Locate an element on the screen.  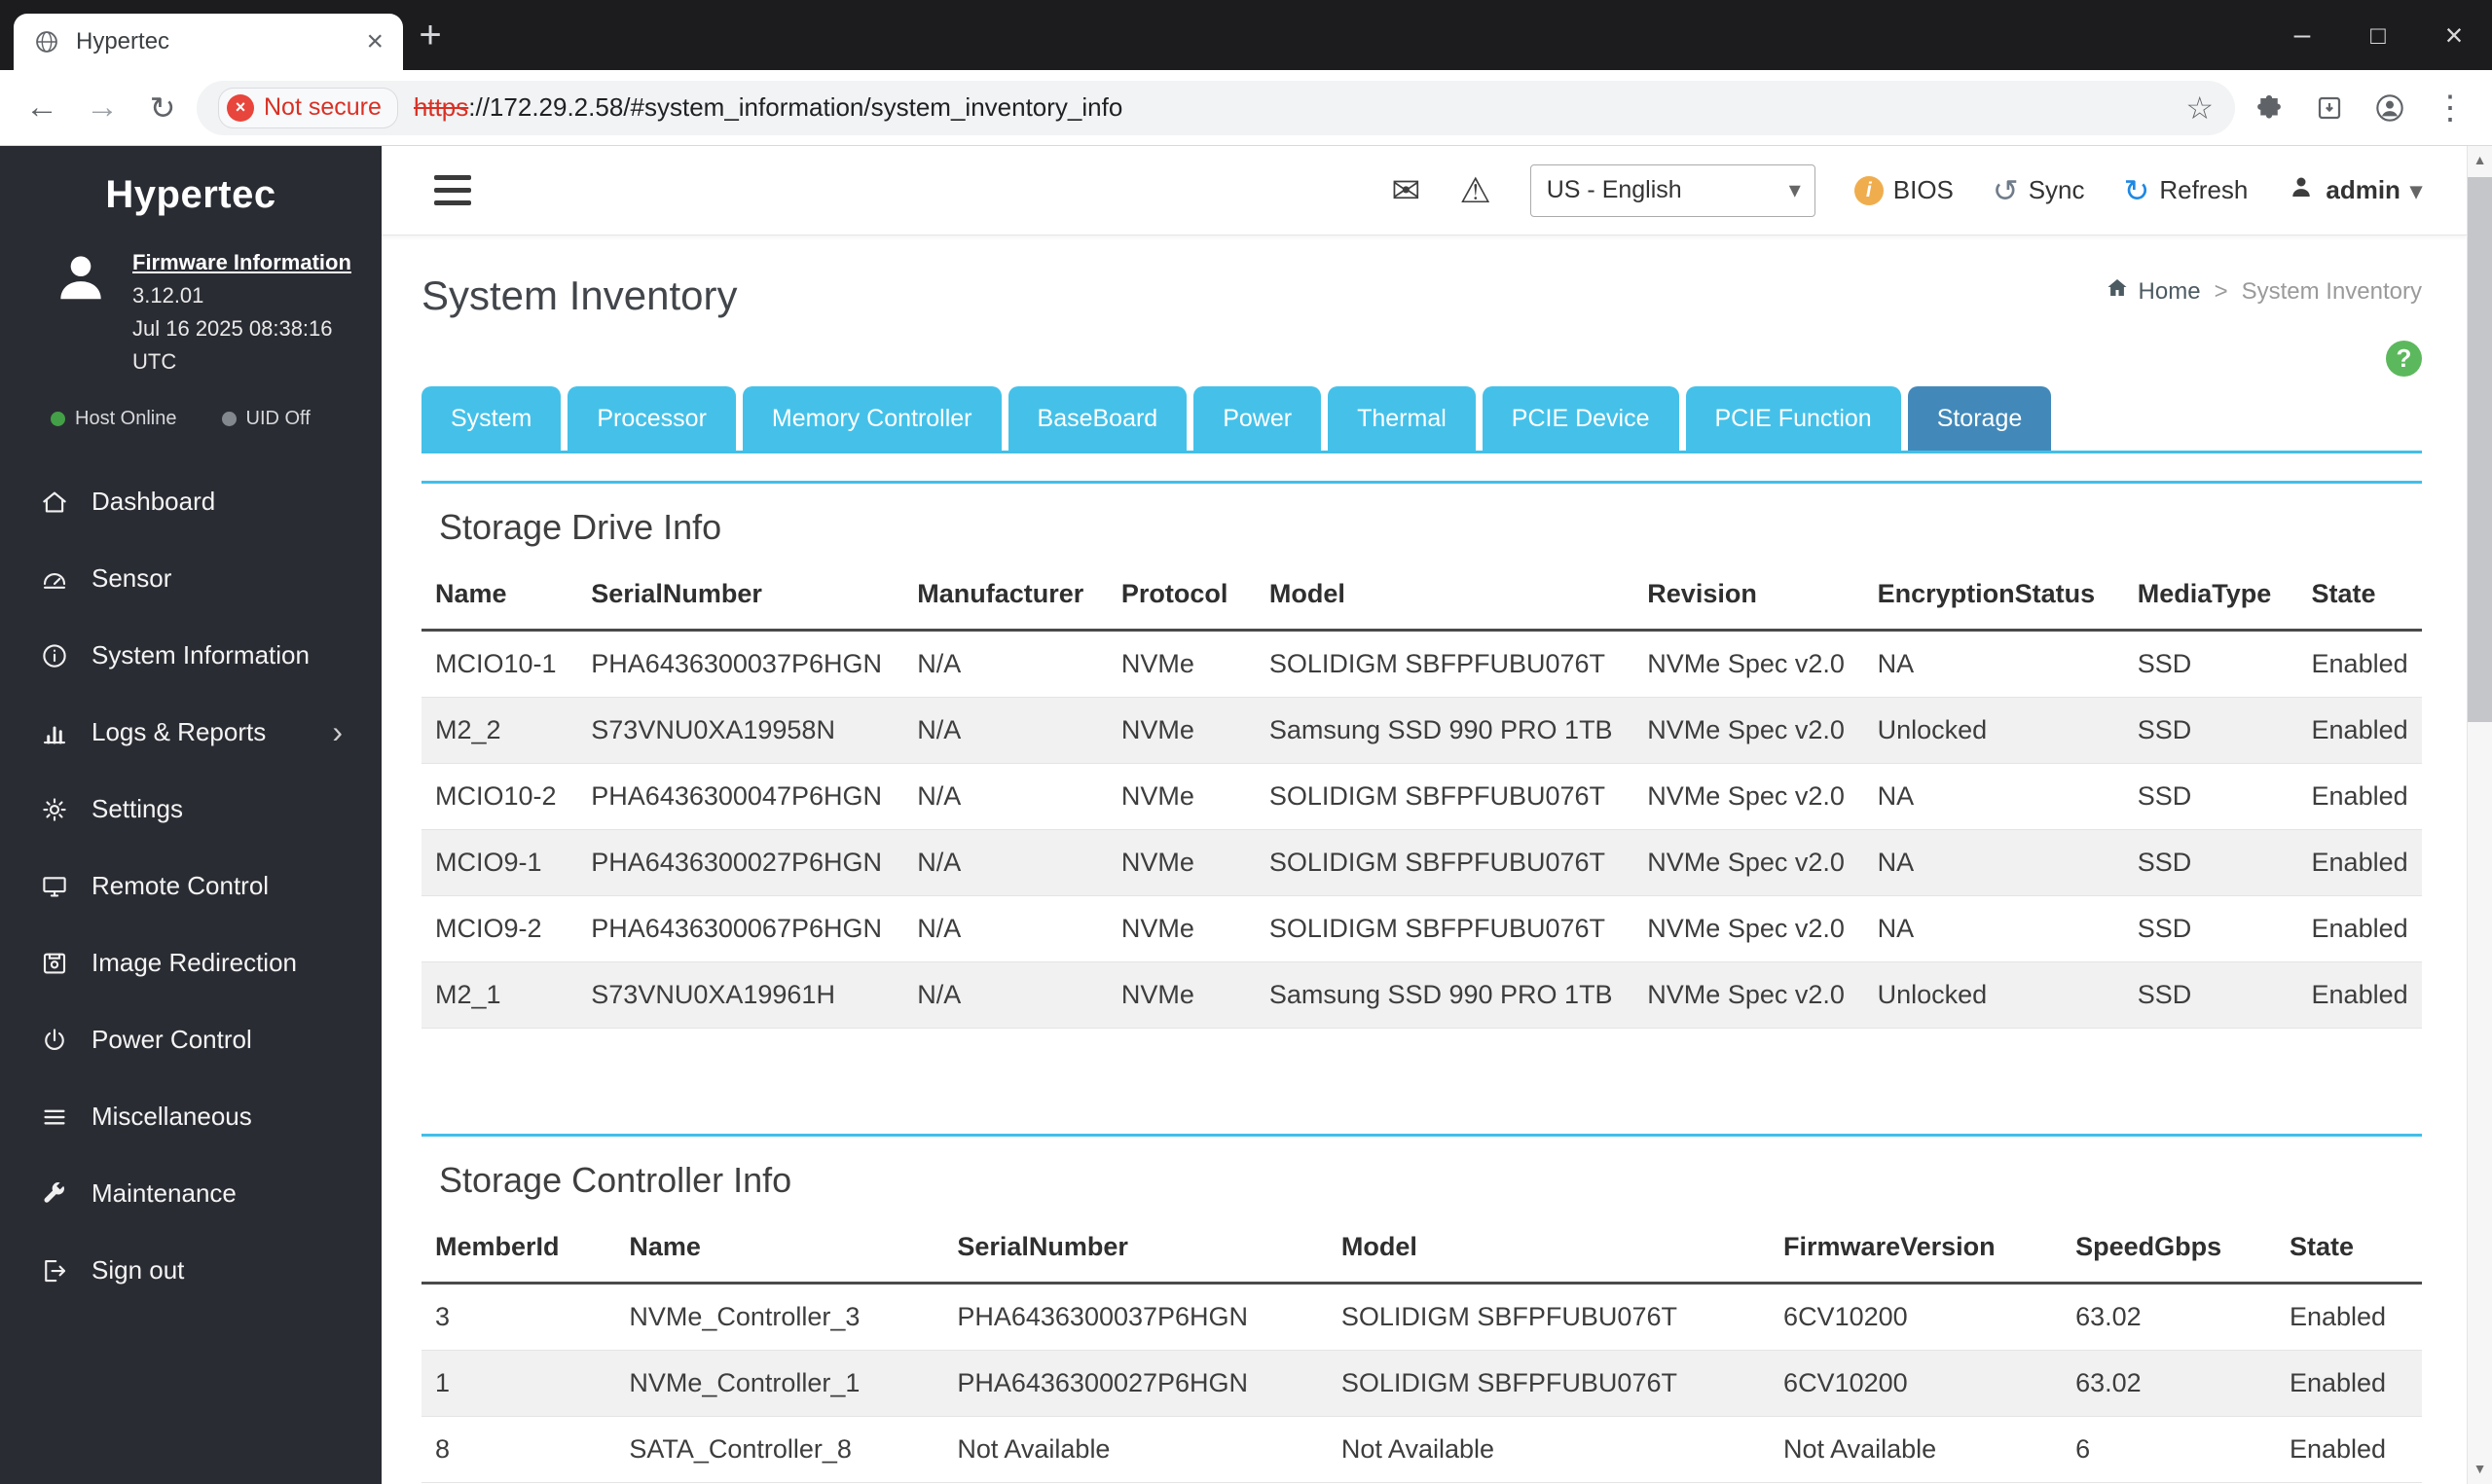
new-tab-button is located at coordinates (430, 35).